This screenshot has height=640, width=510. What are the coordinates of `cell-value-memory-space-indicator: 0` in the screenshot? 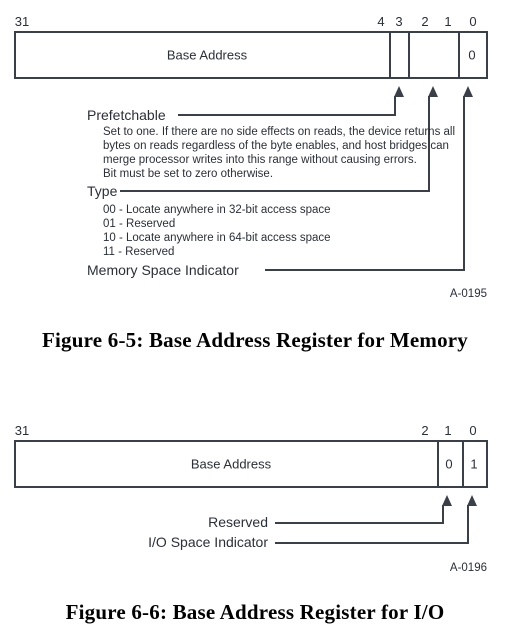 It's located at (472, 55).